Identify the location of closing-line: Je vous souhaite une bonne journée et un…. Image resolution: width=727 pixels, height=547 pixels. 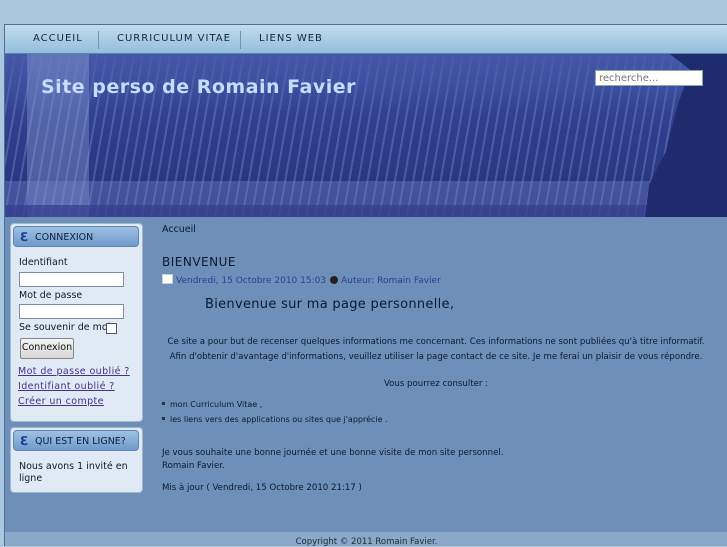
(333, 453).